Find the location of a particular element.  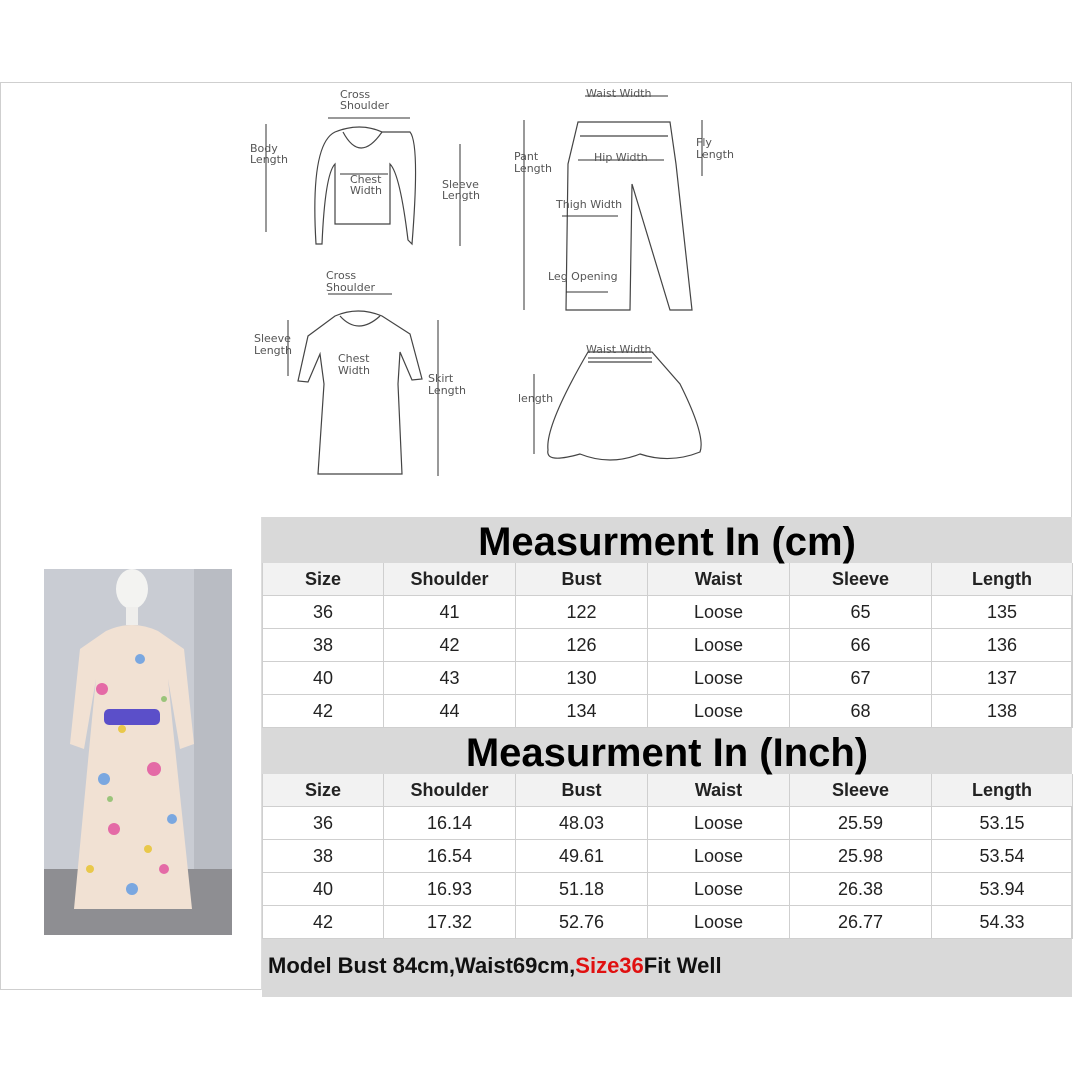

table-cell: 135 is located at coordinates (1002, 612).